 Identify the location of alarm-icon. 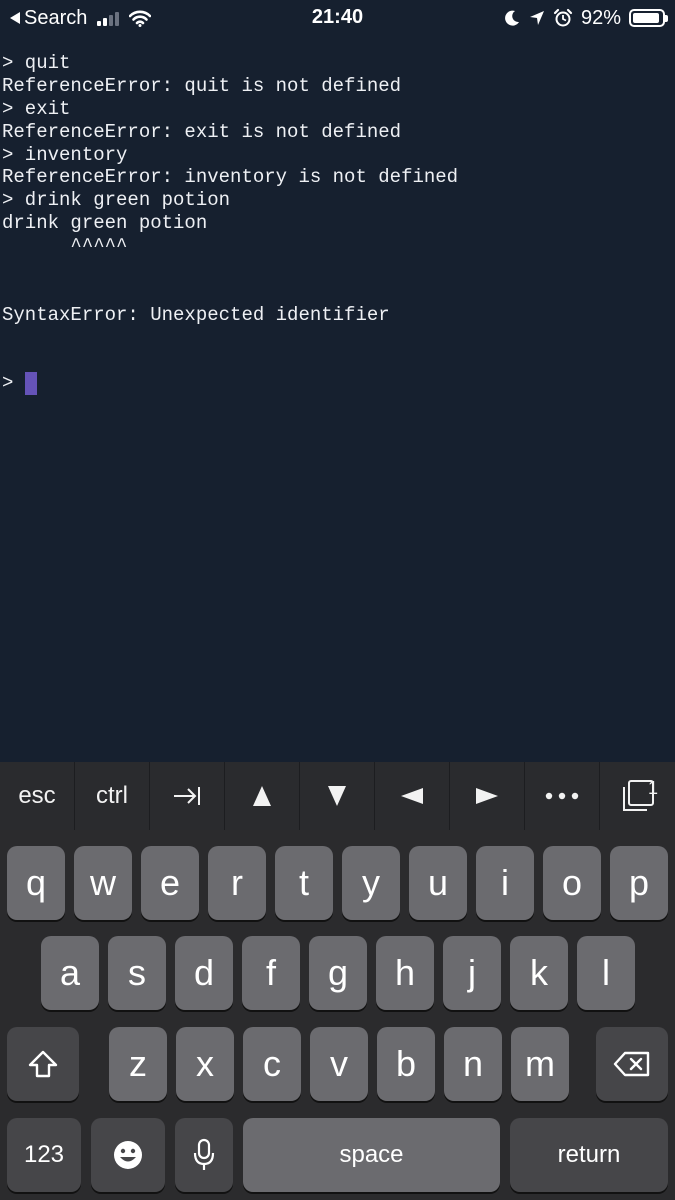
(563, 17).